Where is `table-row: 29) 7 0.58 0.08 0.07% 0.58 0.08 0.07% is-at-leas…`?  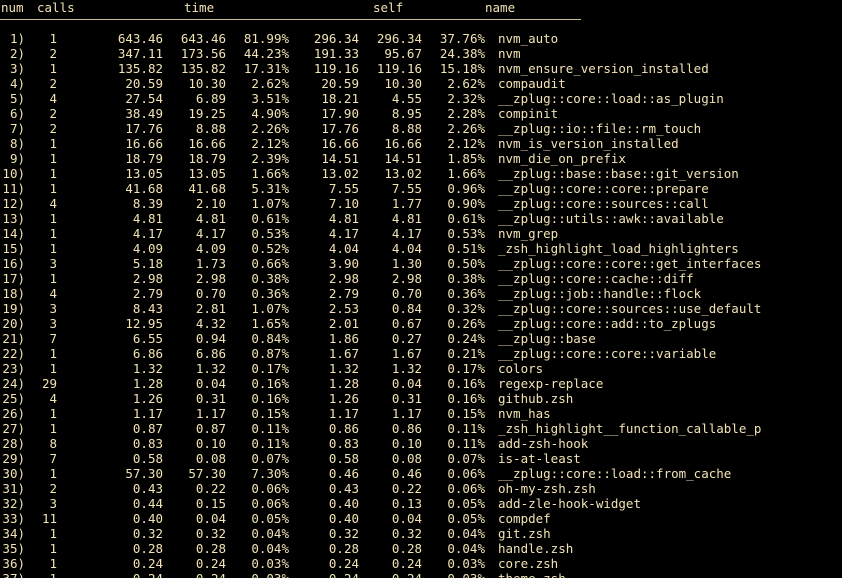
table-row: 29) 7 0.58 0.08 0.07% 0.58 0.08 0.07% is-at-leas… is located at coordinates (421, 458).